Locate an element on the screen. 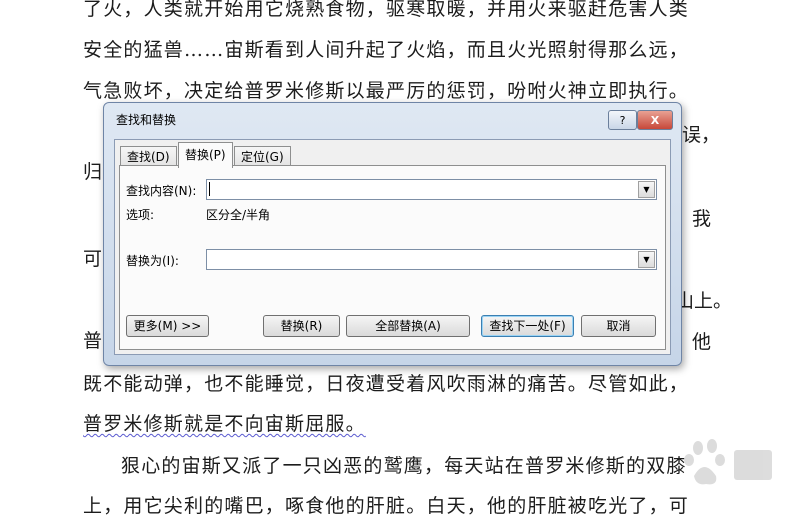  find-what-combobox: ▼ is located at coordinates (431, 189).